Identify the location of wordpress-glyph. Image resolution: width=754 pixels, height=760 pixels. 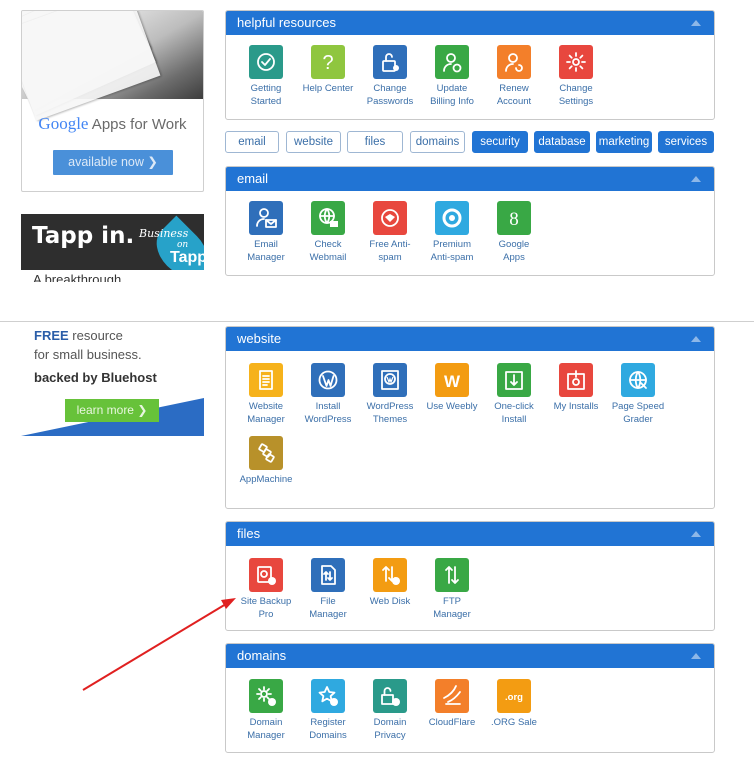
(328, 380).